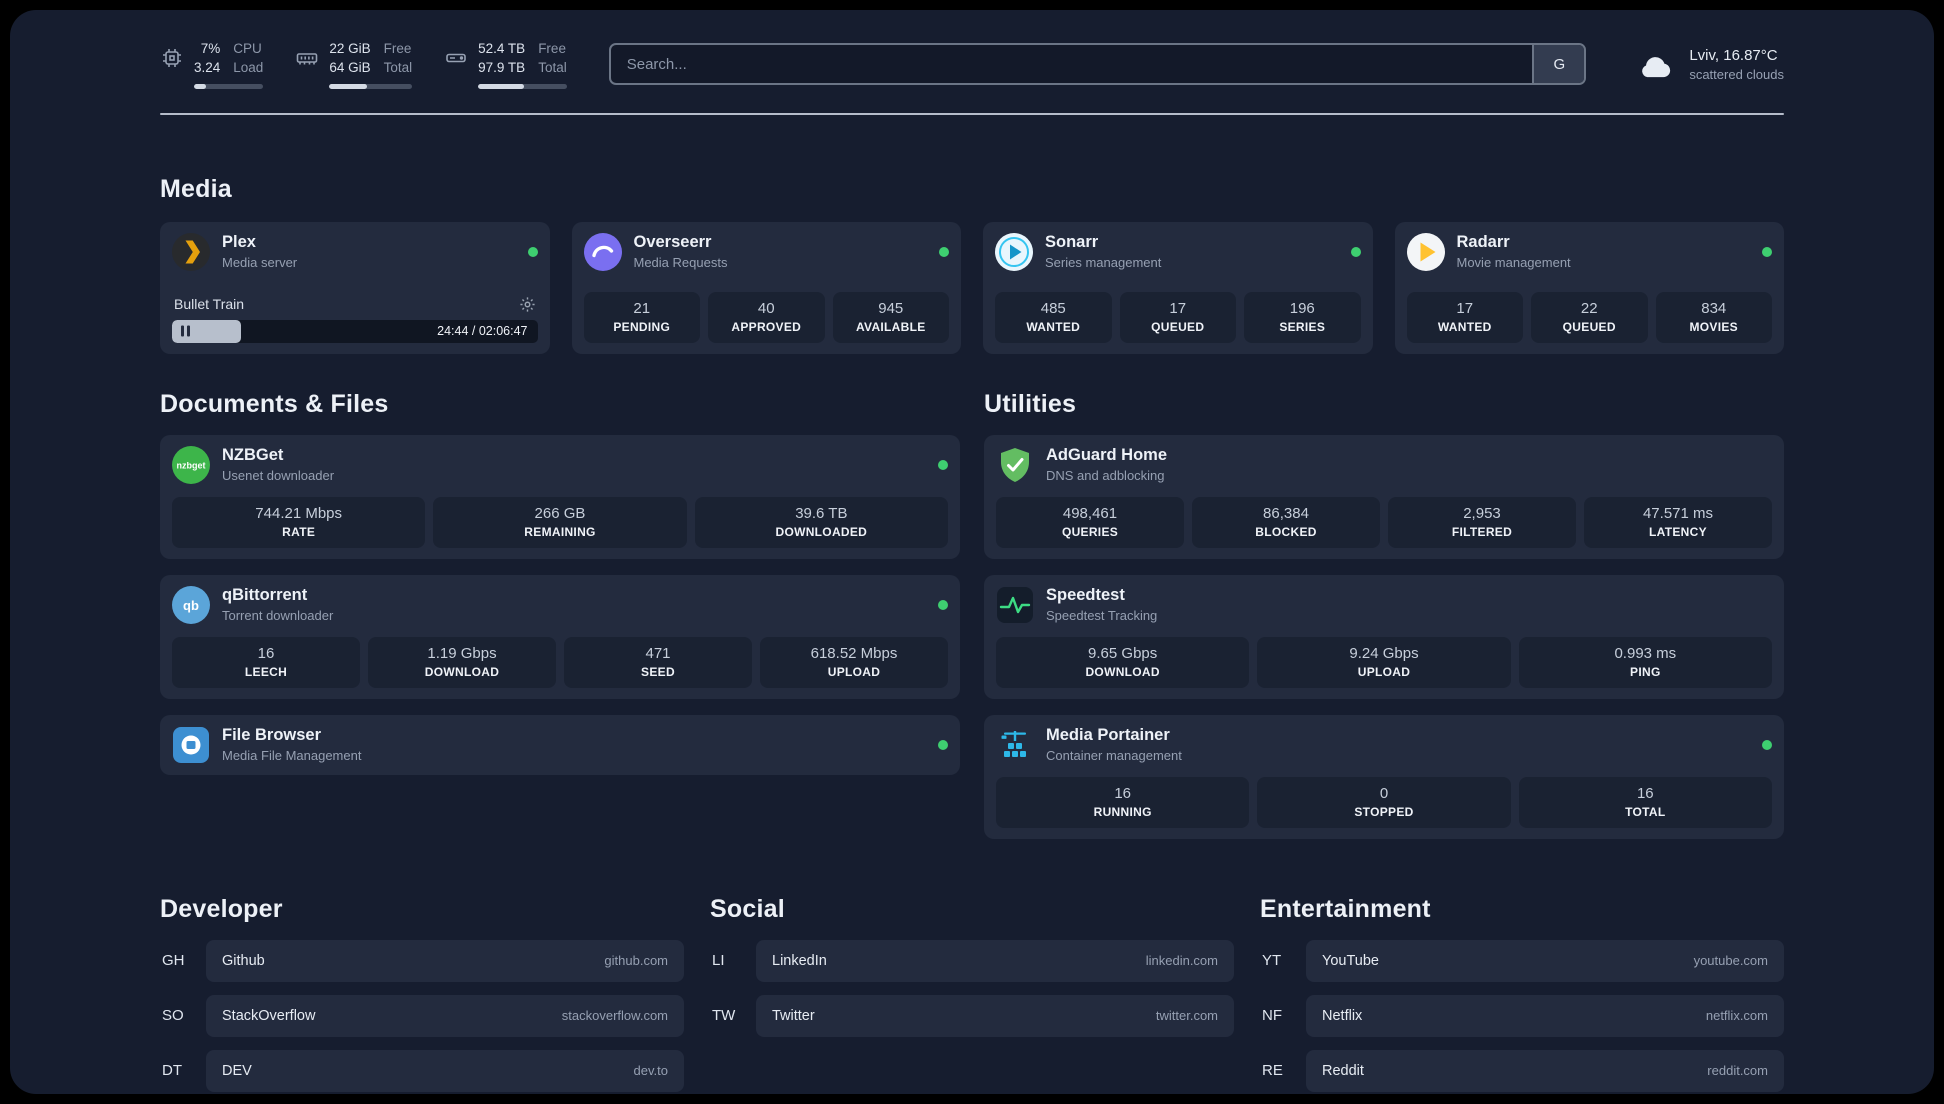  I want to click on service-subtitle: Speedtest Tracking, so click(1102, 616).